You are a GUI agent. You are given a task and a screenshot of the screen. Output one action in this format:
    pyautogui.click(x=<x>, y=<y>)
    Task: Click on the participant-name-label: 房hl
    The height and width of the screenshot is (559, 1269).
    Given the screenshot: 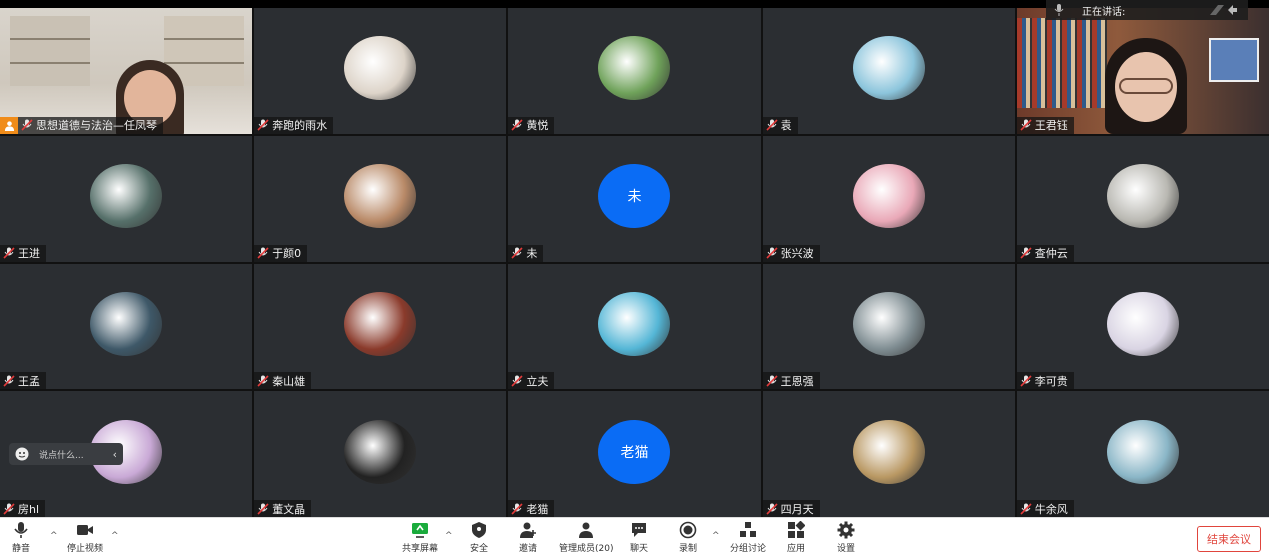 What is the action you would take?
    pyautogui.click(x=23, y=508)
    